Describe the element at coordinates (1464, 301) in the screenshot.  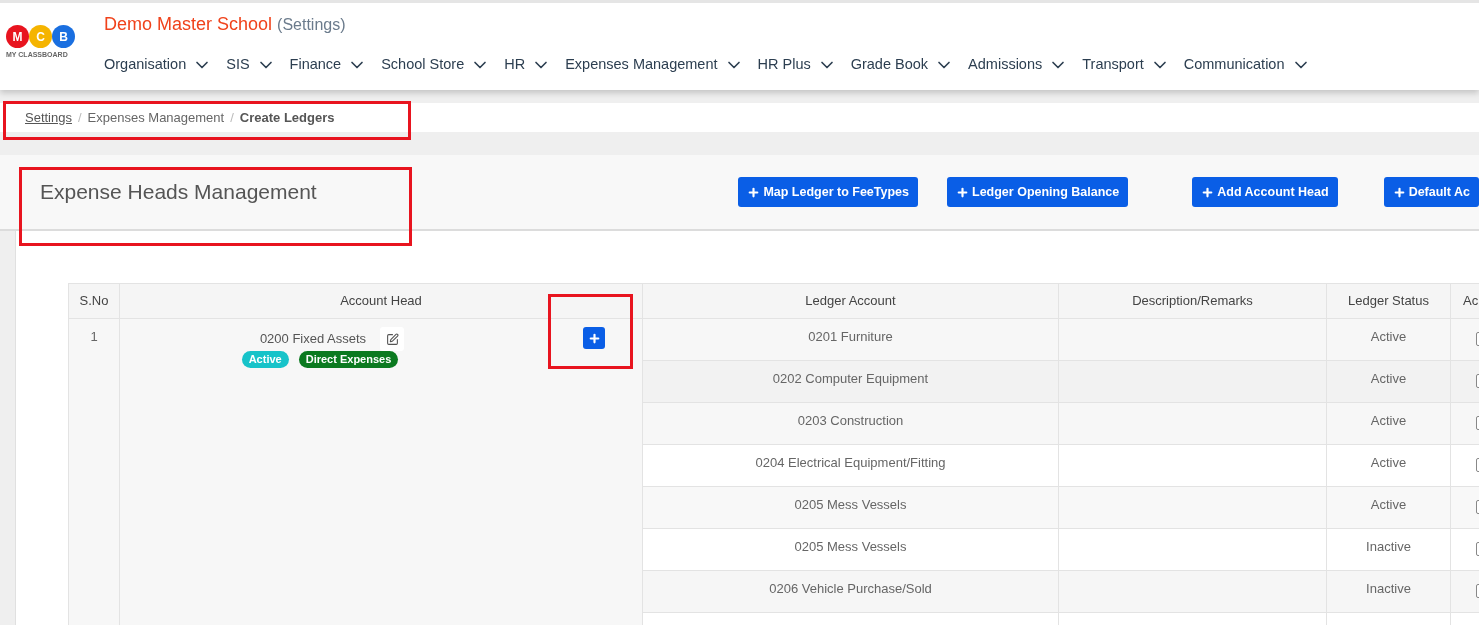
I see `column-header: Ac` at that location.